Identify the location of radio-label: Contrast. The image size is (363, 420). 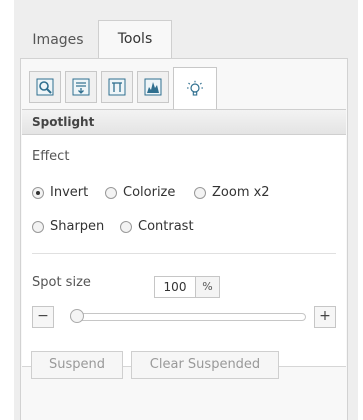
(166, 226).